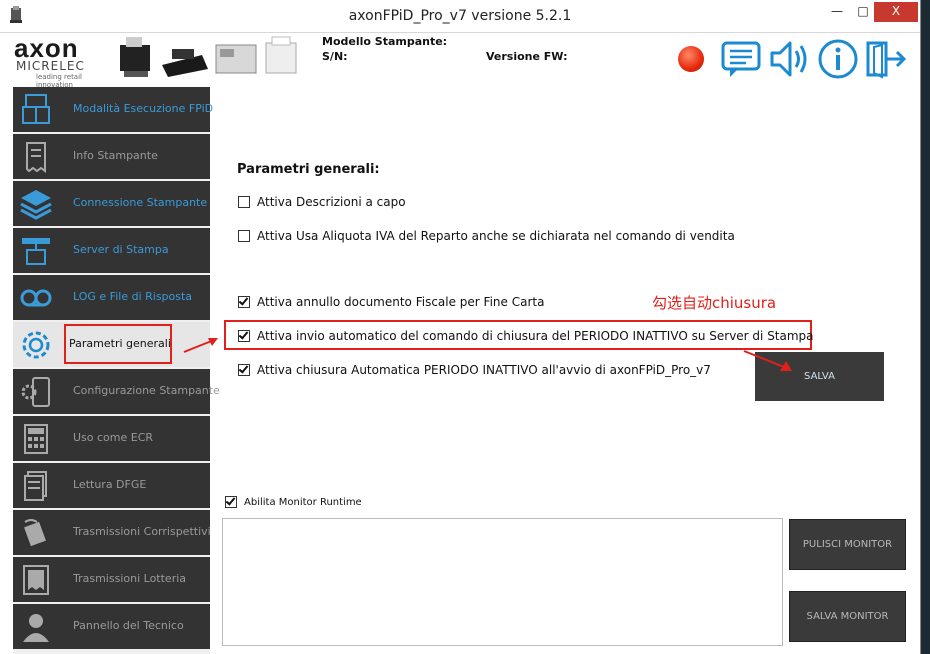 The image size is (930, 654). I want to click on sn-label: S/N:, so click(335, 56).